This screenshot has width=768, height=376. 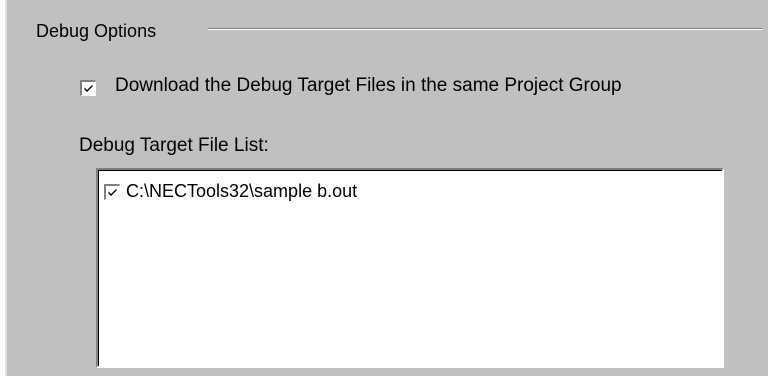 I want to click on panel-edge-shadow, so click(x=6, y=188).